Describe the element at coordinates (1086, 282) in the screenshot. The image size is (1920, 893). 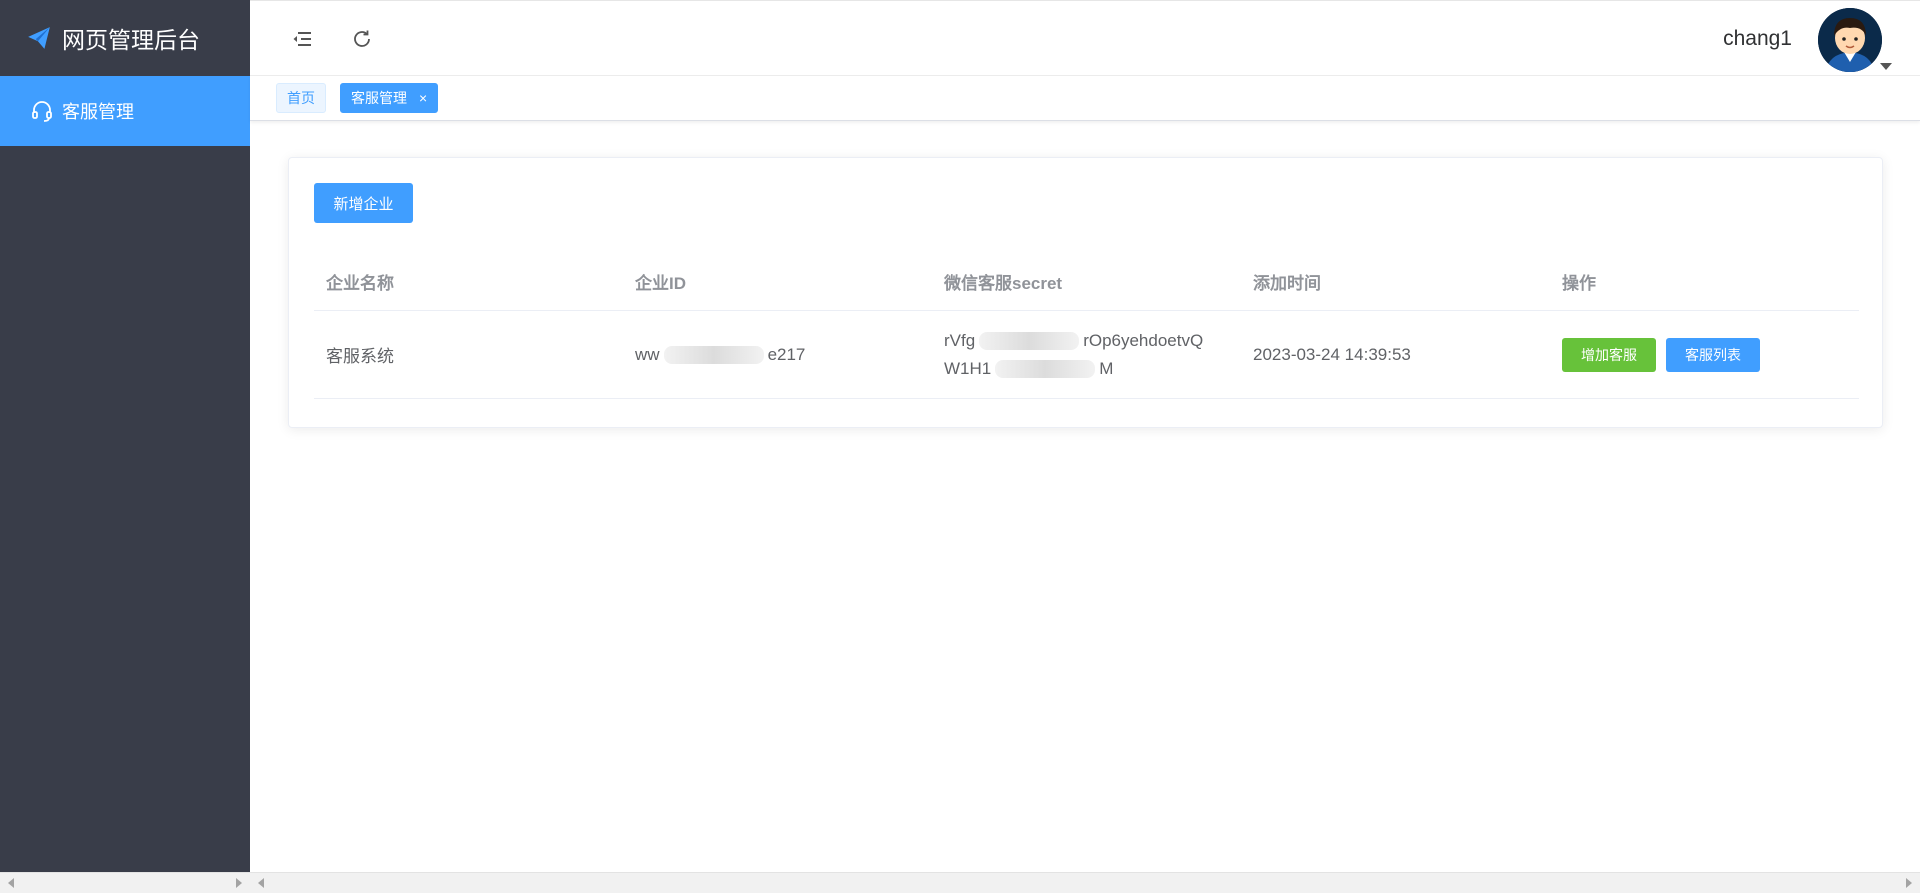
I see `table-header: 企业名称 企业ID 微信客服secret 添加时间 操作` at that location.